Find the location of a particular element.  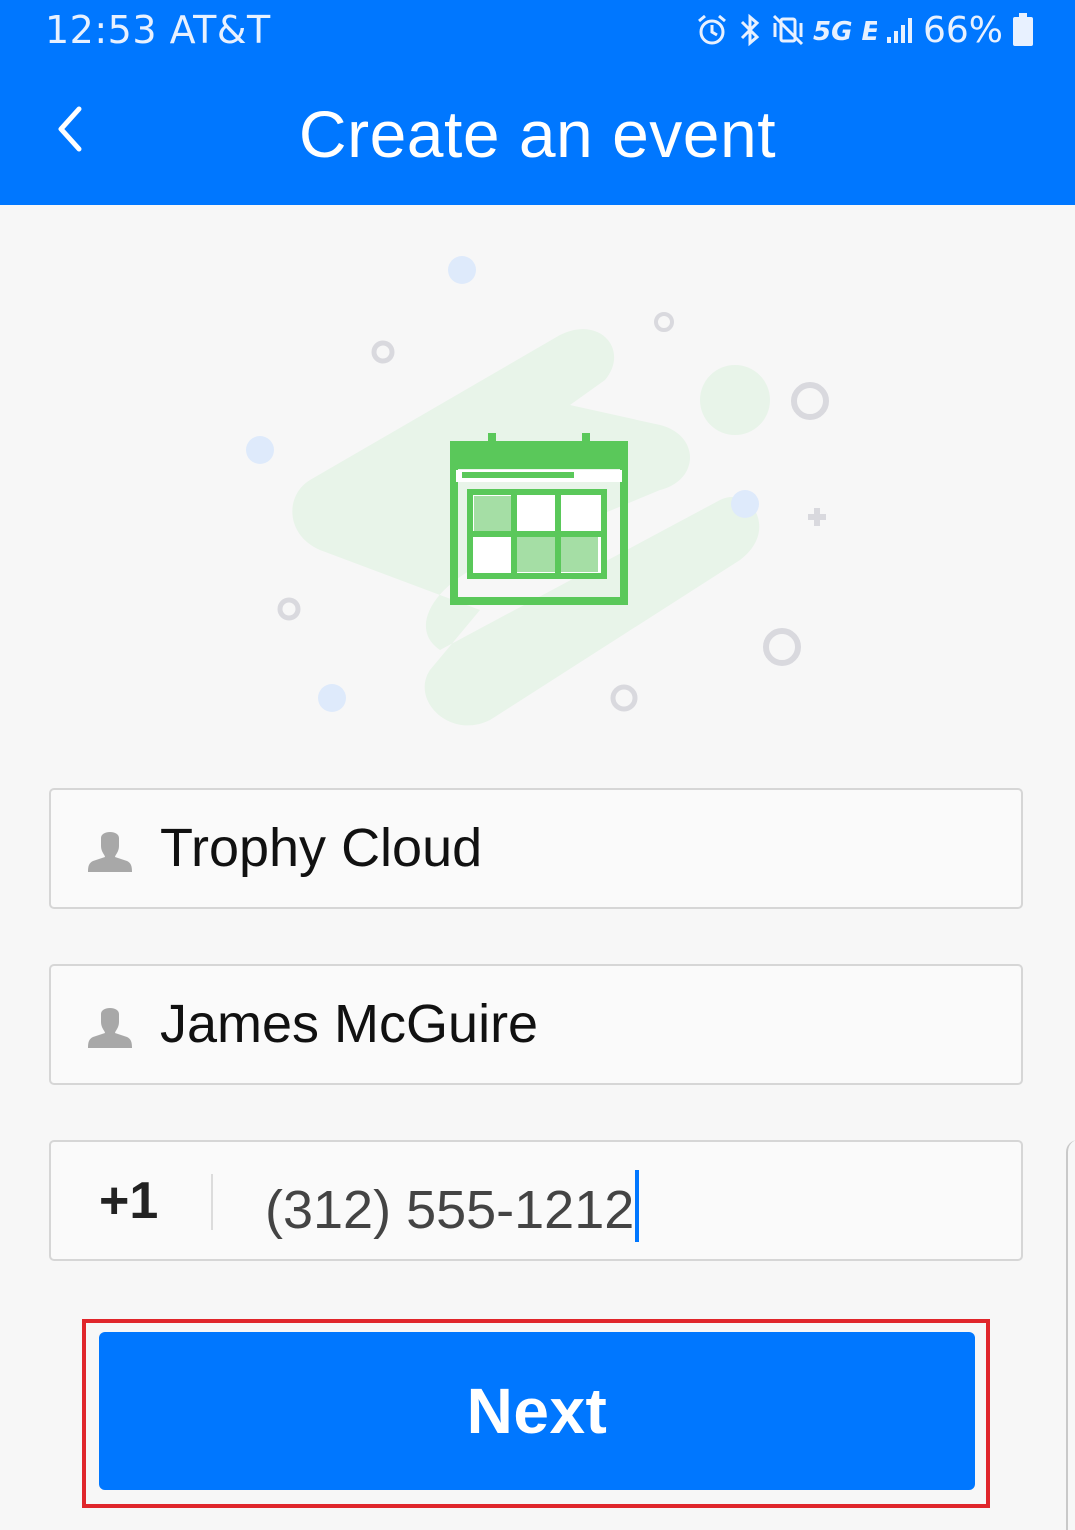

organization-value: Trophy Cloud is located at coordinates (321, 848).